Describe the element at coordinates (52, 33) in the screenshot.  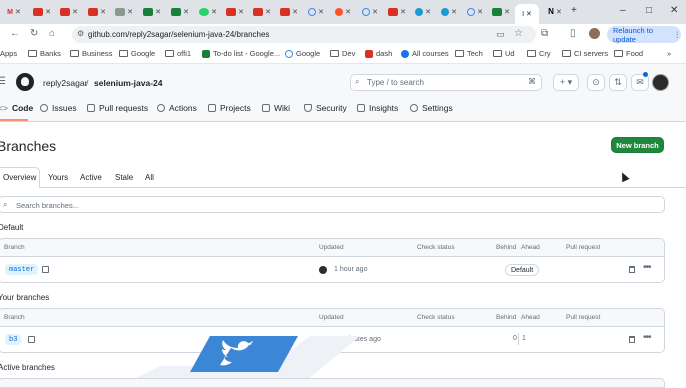
I see `home-icon: ⌂` at that location.